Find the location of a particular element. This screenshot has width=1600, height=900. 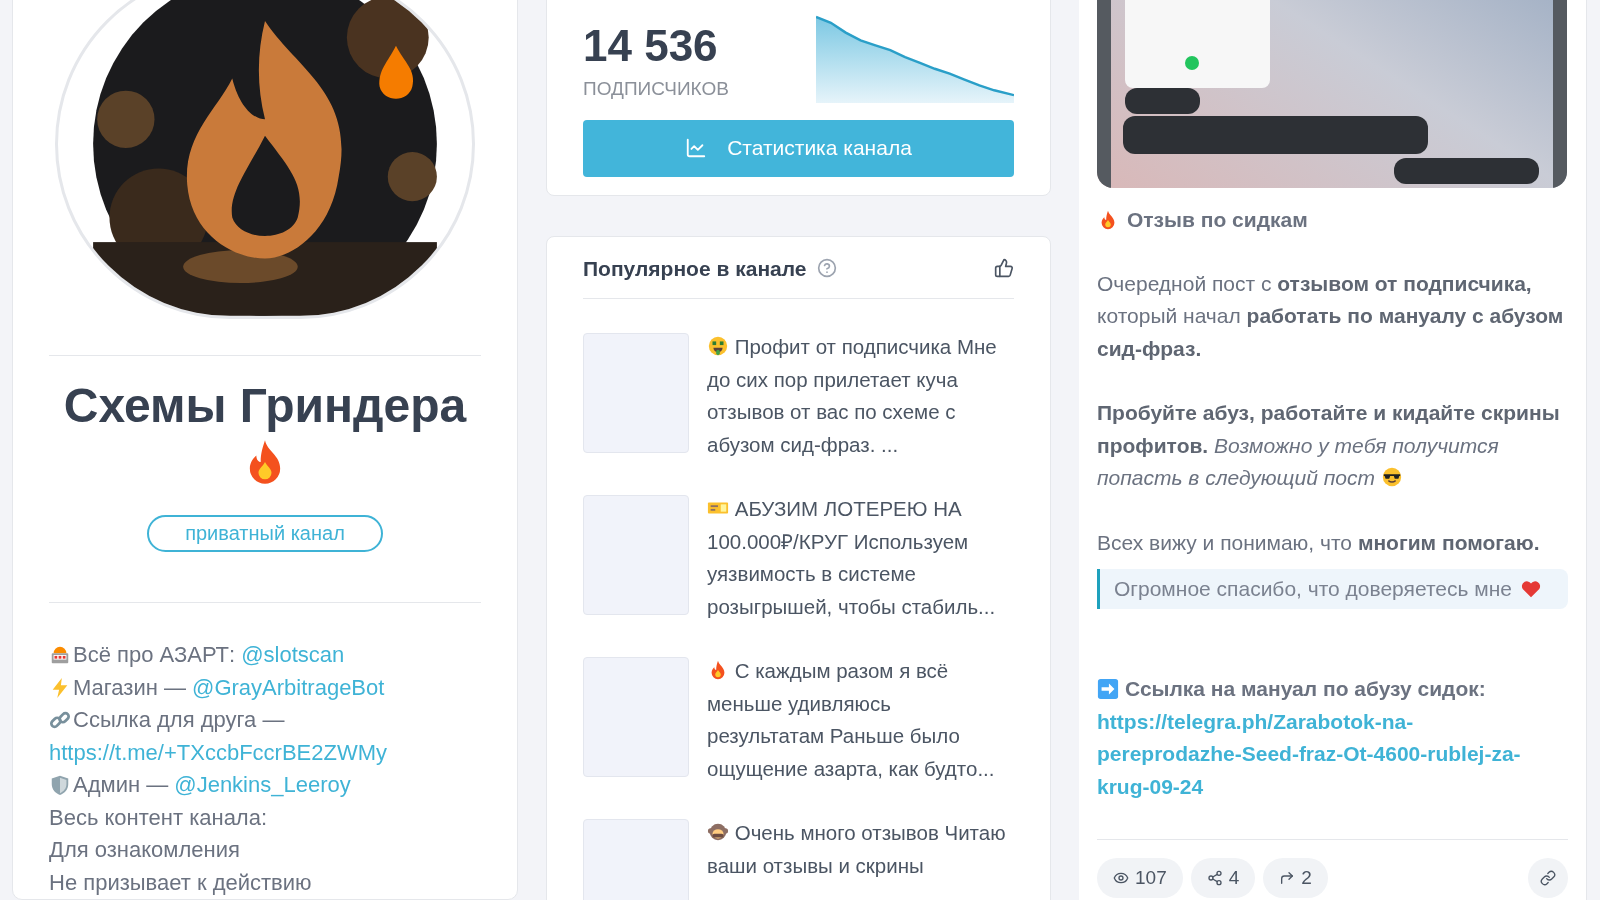

private-channel-badge: приватный канал is located at coordinates (265, 533).